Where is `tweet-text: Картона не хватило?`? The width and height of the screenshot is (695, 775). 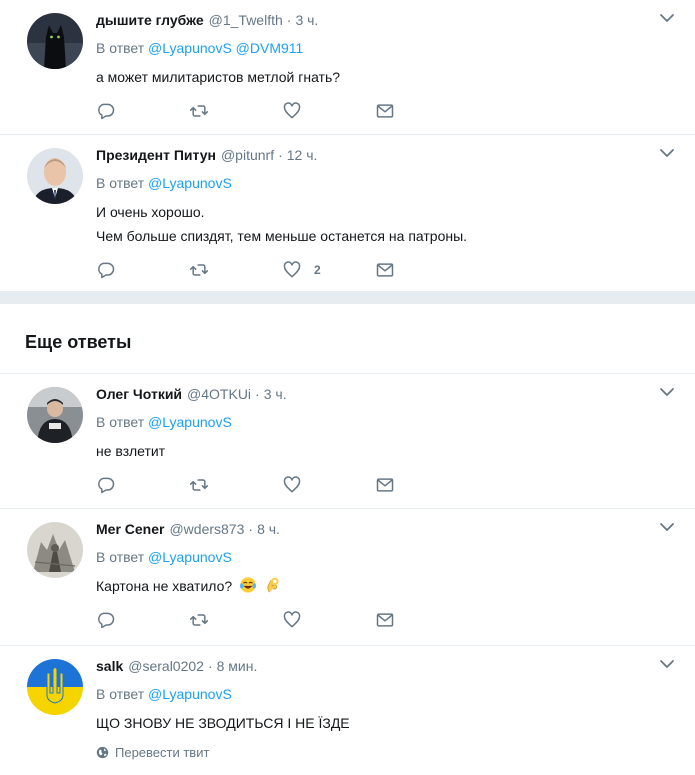 tweet-text: Картона не хватило? is located at coordinates (385, 586).